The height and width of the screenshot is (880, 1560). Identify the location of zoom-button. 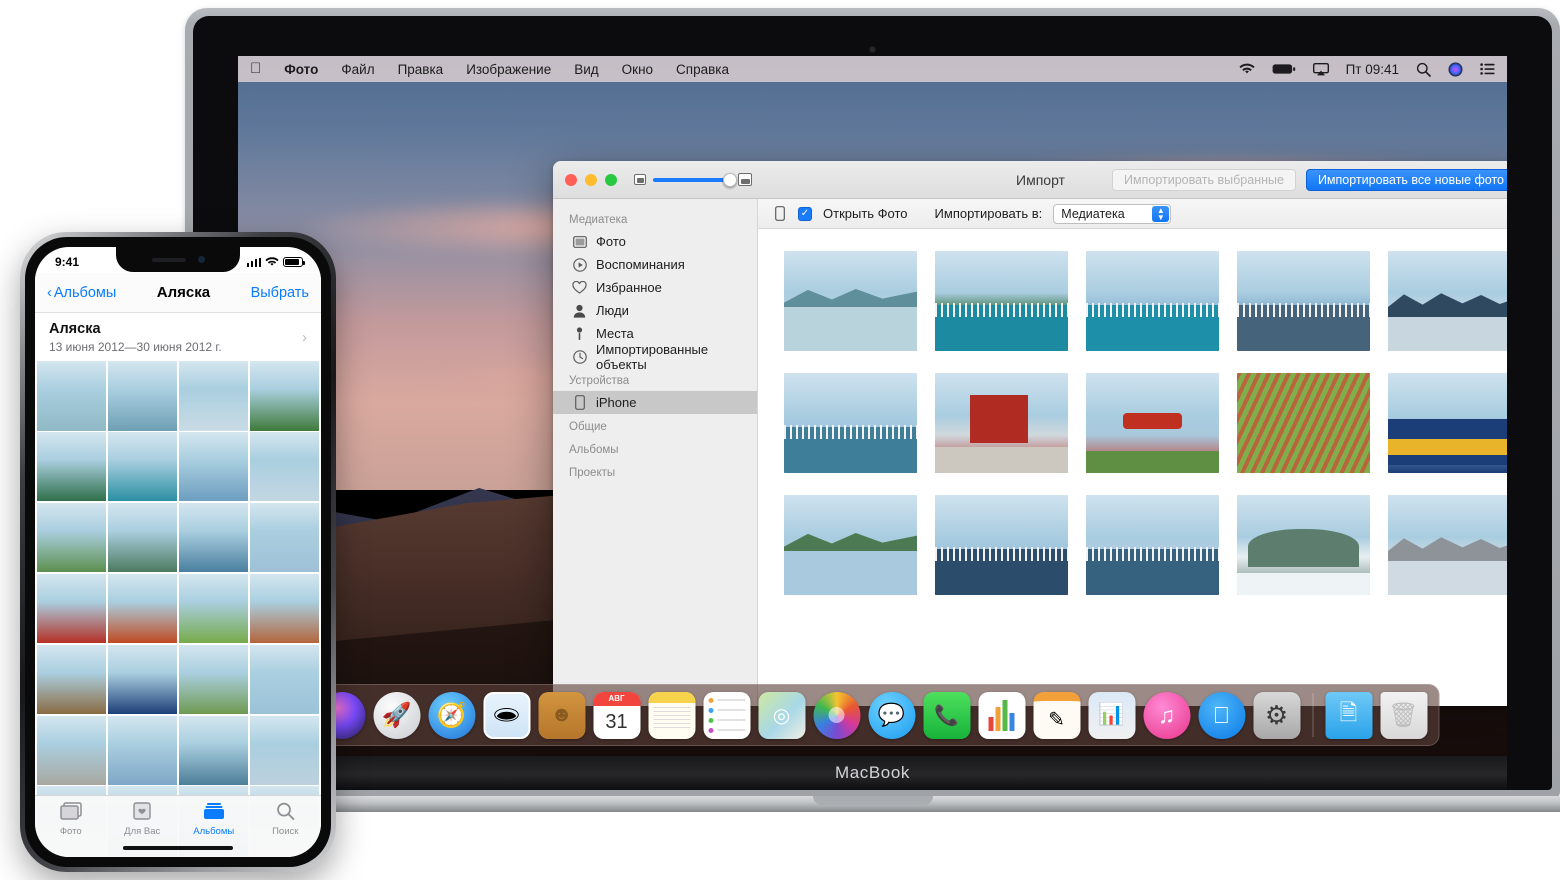
(611, 179).